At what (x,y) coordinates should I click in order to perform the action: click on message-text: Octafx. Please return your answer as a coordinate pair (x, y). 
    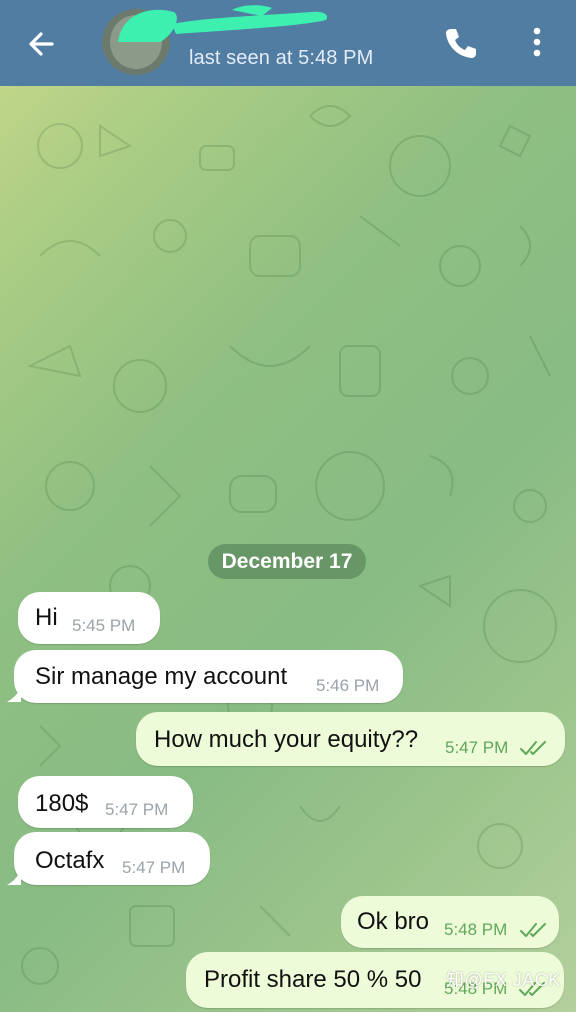
    Looking at the image, I should click on (70, 860).